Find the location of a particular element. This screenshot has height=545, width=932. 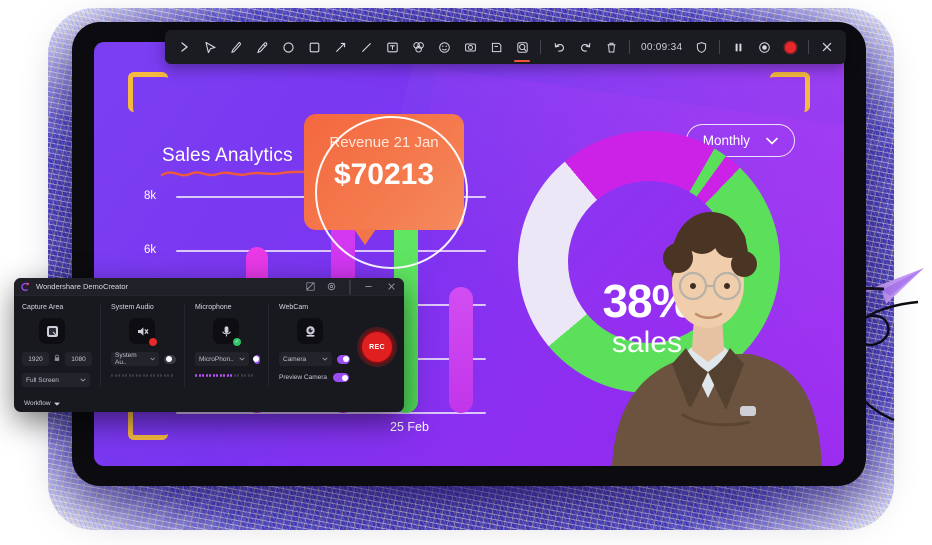

webcam-toggle is located at coordinates (343, 359).